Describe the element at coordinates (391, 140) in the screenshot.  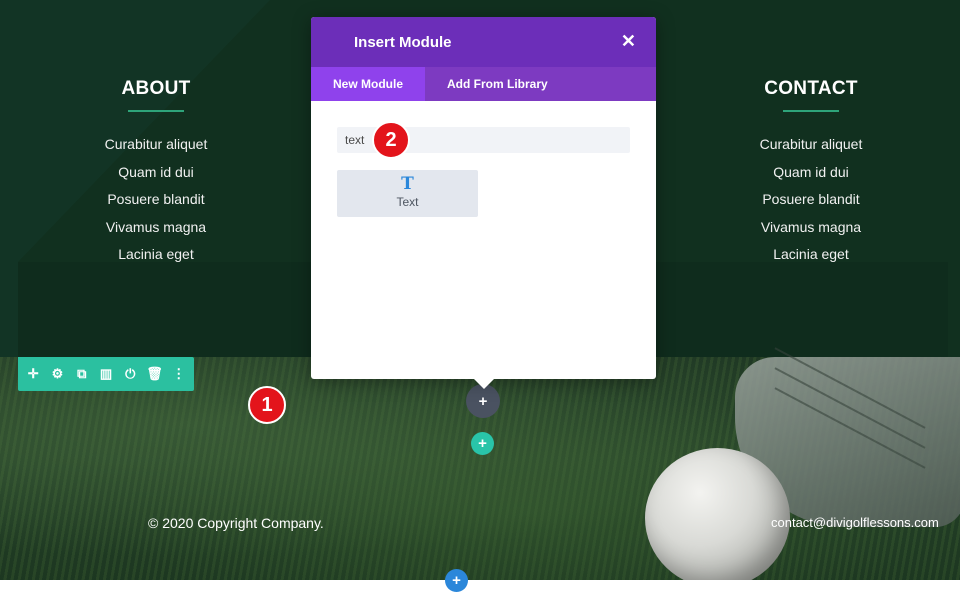
I see `step-badge-2: 2` at that location.